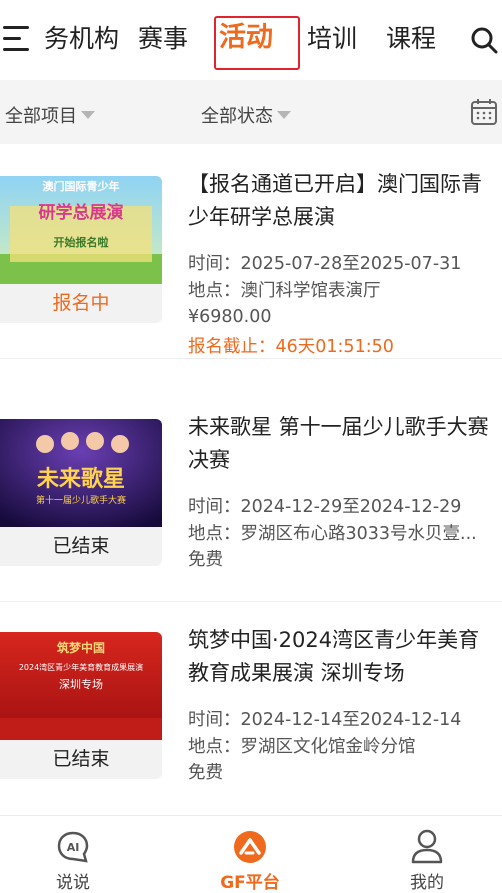 The image size is (502, 893). I want to click on status-filter: 全部状态, so click(246, 115).